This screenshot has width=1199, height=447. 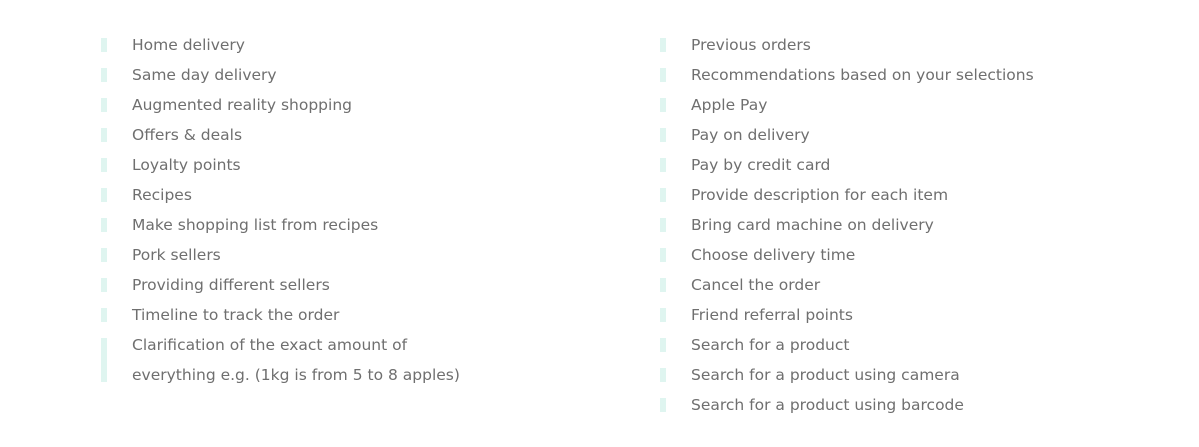 What do you see at coordinates (773, 255) in the screenshot?
I see `list-item-label: Choose delivery time` at bounding box center [773, 255].